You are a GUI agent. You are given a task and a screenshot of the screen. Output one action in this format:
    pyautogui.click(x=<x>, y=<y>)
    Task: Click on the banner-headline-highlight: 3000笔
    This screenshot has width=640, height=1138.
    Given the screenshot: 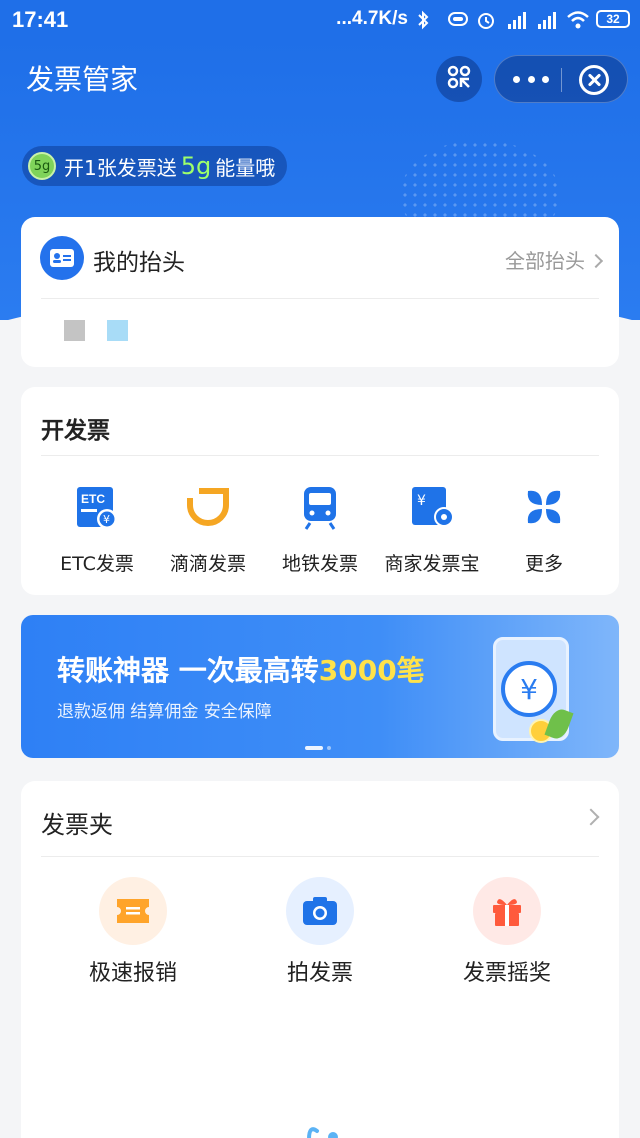 What is the action you would take?
    pyautogui.click(x=371, y=670)
    